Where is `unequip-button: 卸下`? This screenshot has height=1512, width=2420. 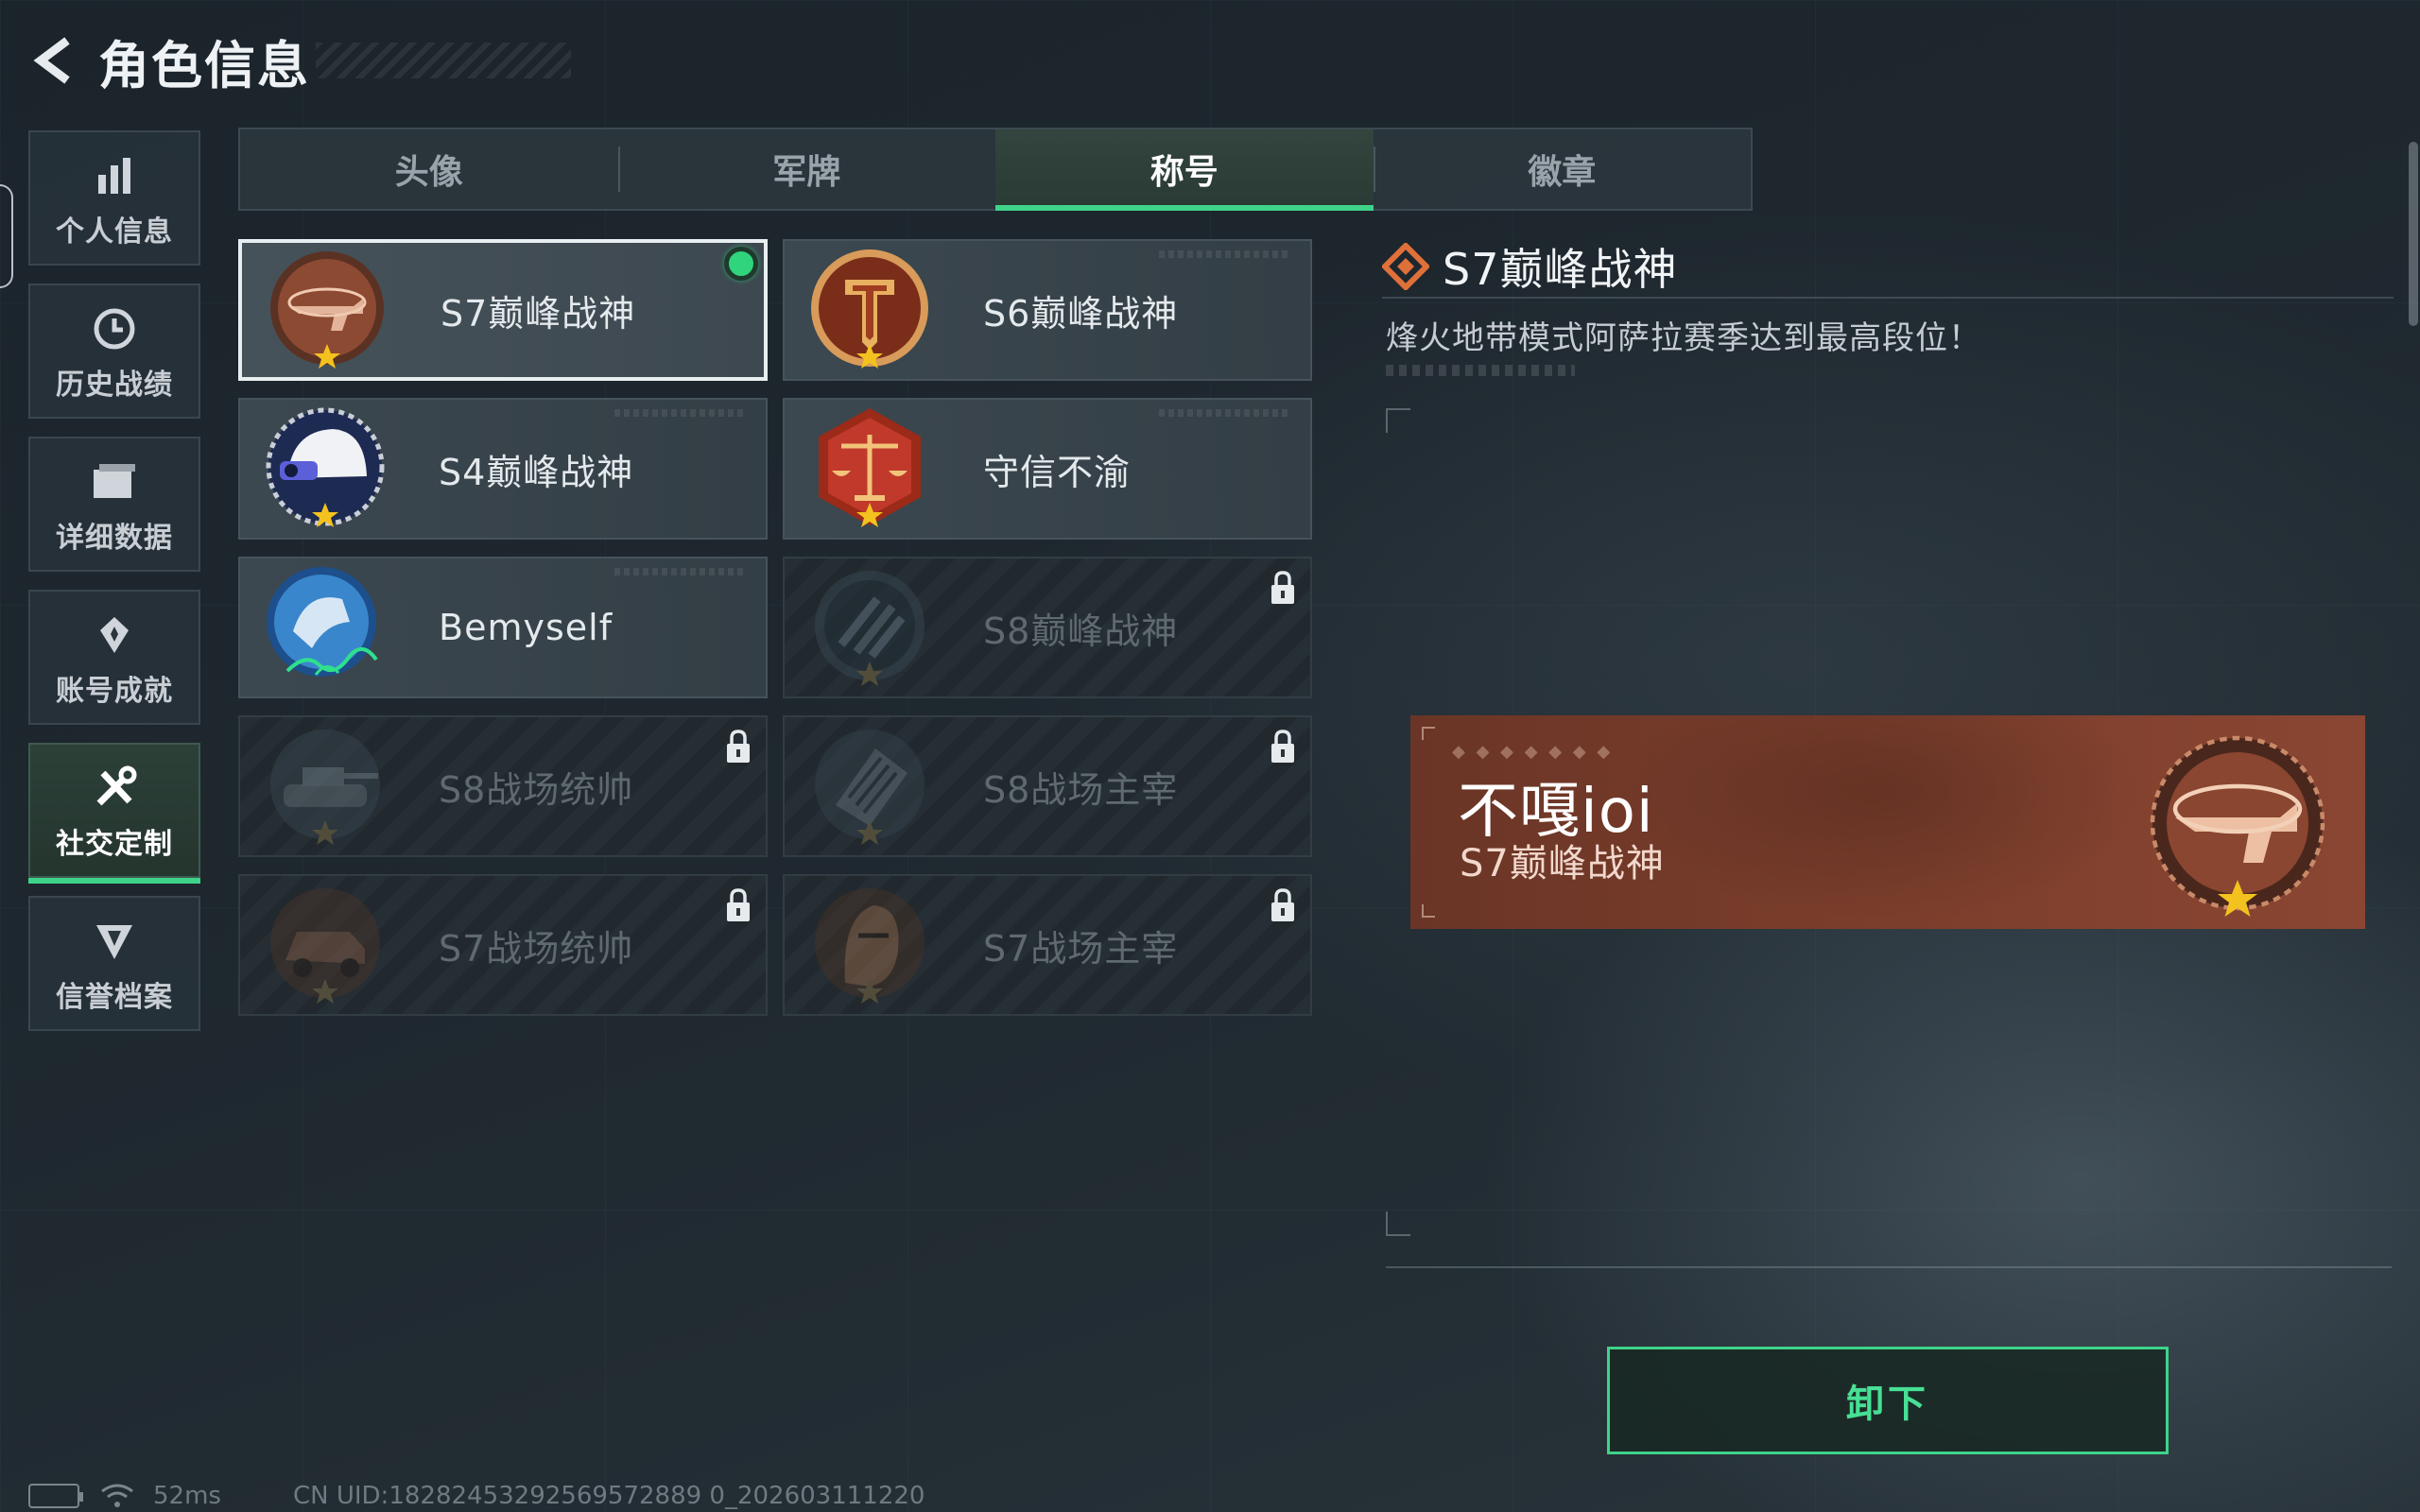
unequip-button: 卸下 is located at coordinates (1888, 1400).